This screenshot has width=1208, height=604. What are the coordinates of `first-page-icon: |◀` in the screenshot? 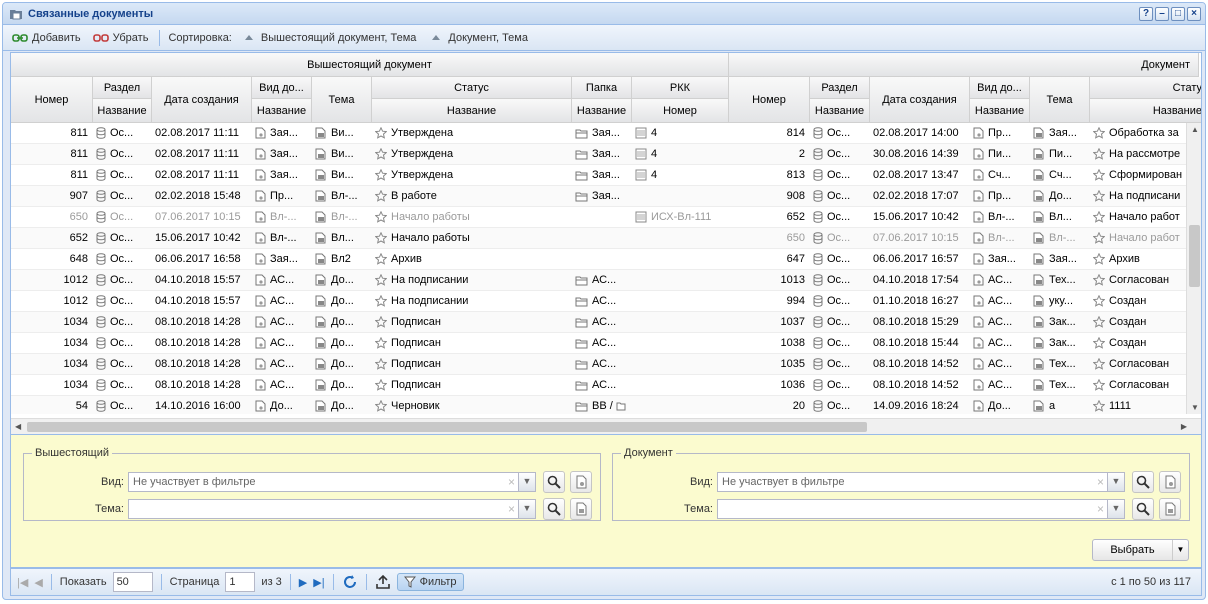 It's located at (22, 582).